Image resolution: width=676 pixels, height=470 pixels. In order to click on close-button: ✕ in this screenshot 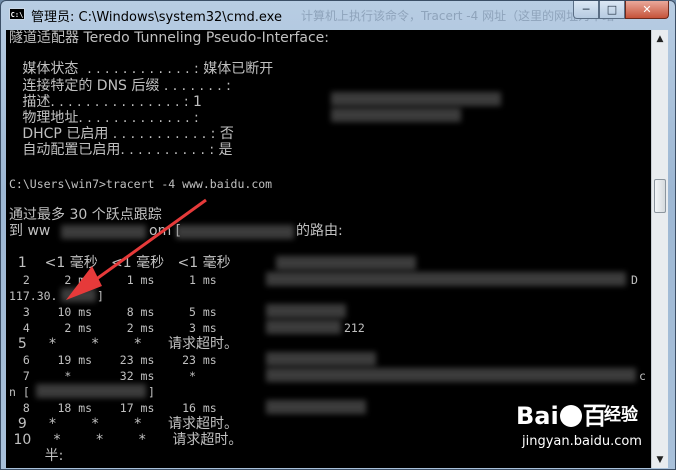, I will do `click(647, 10)`.